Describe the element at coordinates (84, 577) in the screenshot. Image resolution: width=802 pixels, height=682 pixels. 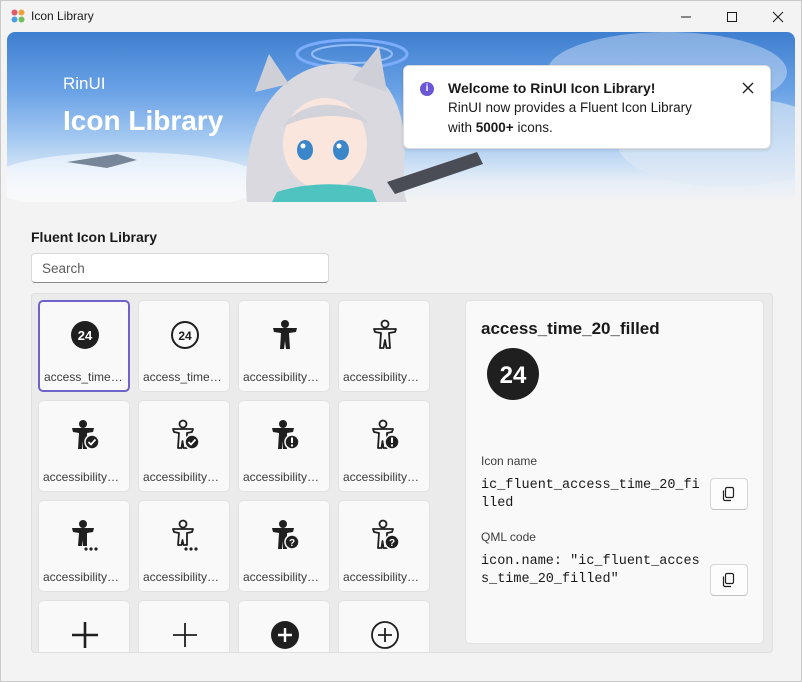
I see `icon-tile-label: accessibility_more_20_filled` at that location.